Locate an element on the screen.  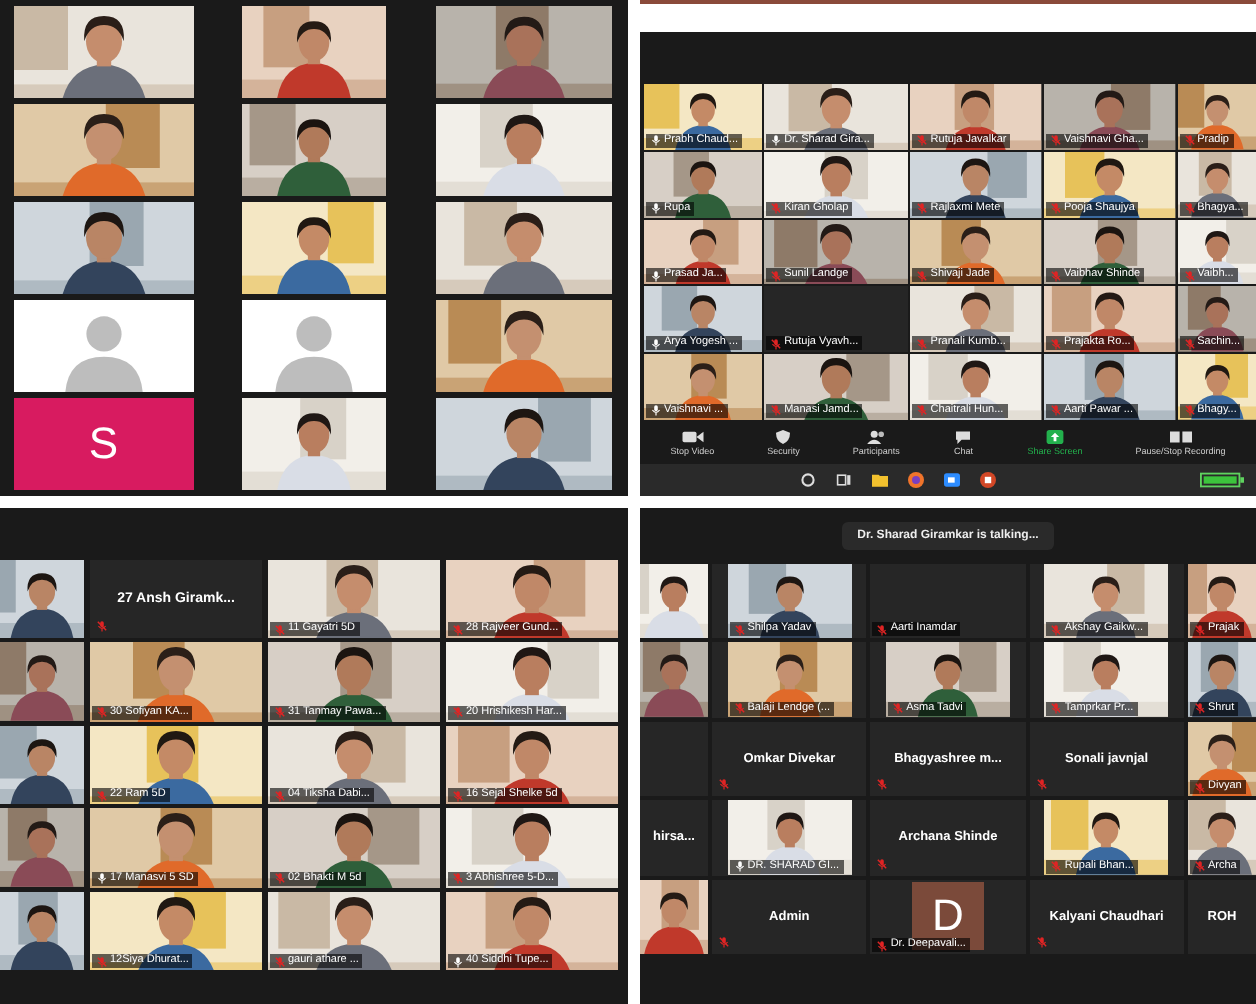
video-app-icon is located at coordinates (952, 480).